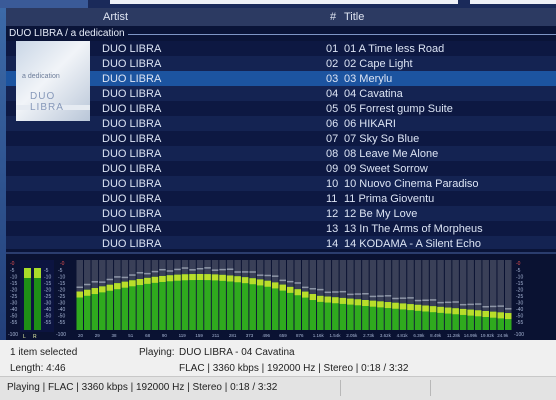  Describe the element at coordinates (61, 323) in the screenshot. I see `spectrum-scale-label: -55` at that location.